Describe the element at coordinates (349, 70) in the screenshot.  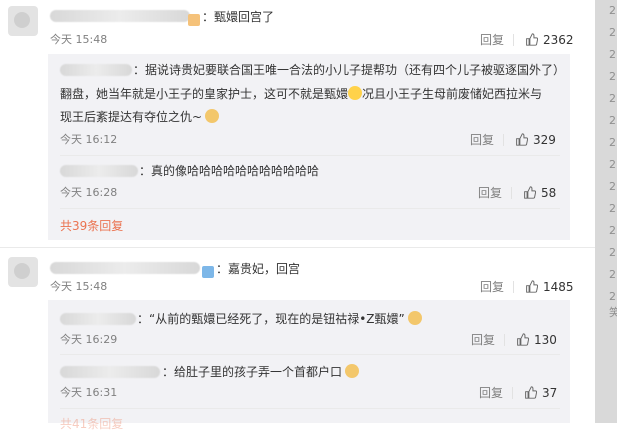
I see `sub-reply-text: ：据说诗贵妃要联合国王唯一合法的小儿子提帮功（还有四个儿子被驱逐国外了）` at that location.